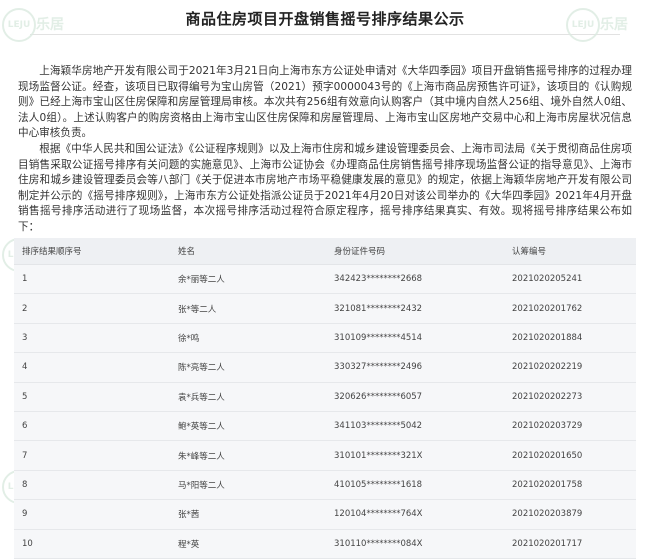 This screenshot has height=559, width=650. I want to click on cell-name: 鲍*英等二人, so click(248, 426).